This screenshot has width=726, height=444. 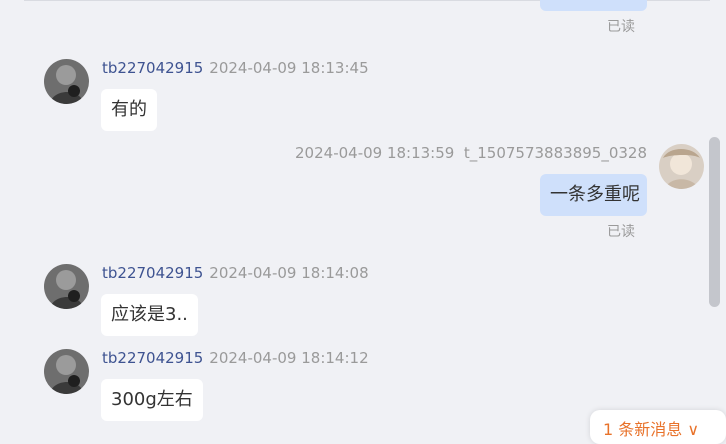 What do you see at coordinates (375, 153) in the screenshot?
I see `timestamp: 2024-04-09 18:13:59` at bounding box center [375, 153].